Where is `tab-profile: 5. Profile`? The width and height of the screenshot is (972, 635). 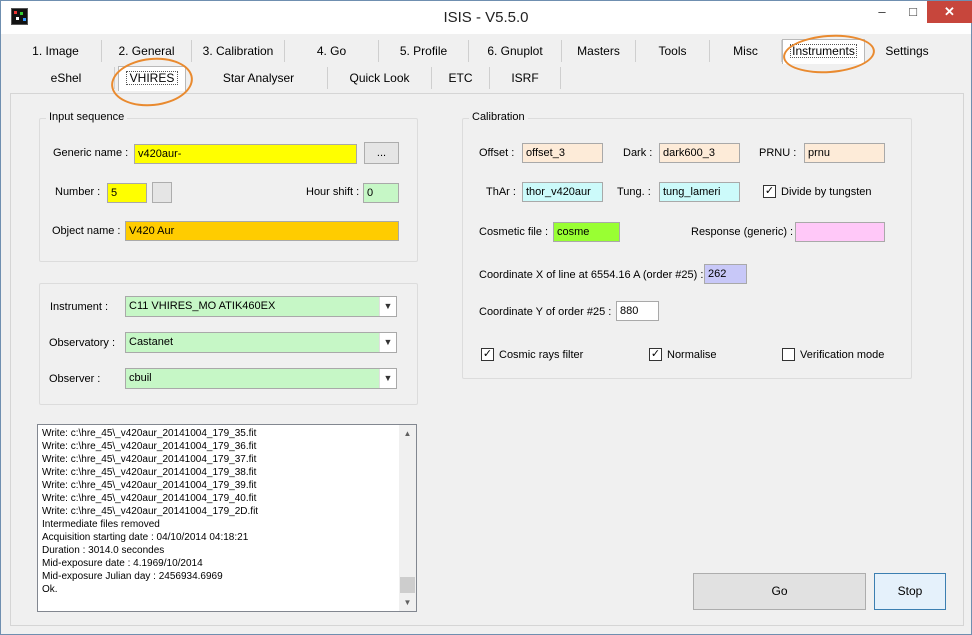 tab-profile: 5. Profile is located at coordinates (424, 51).